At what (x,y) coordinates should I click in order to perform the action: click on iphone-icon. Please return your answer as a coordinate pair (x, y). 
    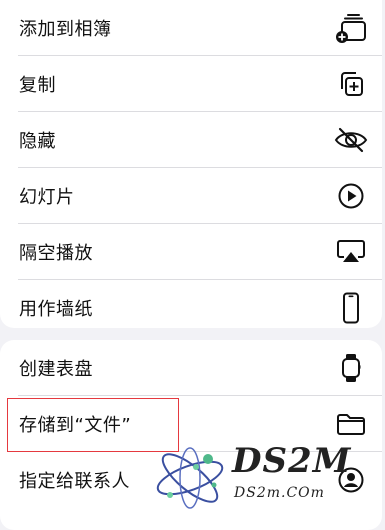
    Looking at the image, I should click on (351, 308).